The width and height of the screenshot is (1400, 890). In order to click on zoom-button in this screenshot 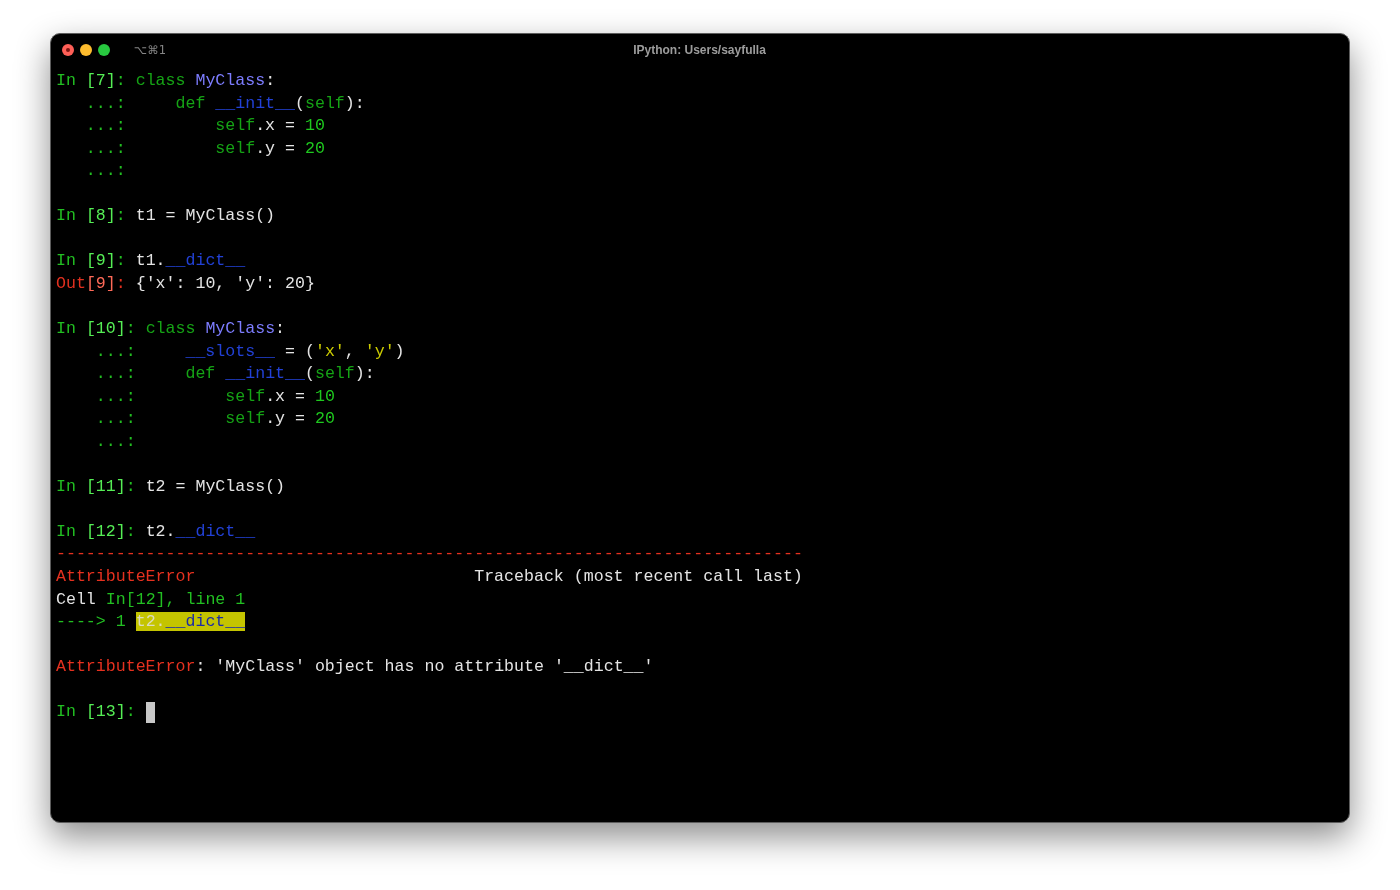, I will do `click(104, 50)`.